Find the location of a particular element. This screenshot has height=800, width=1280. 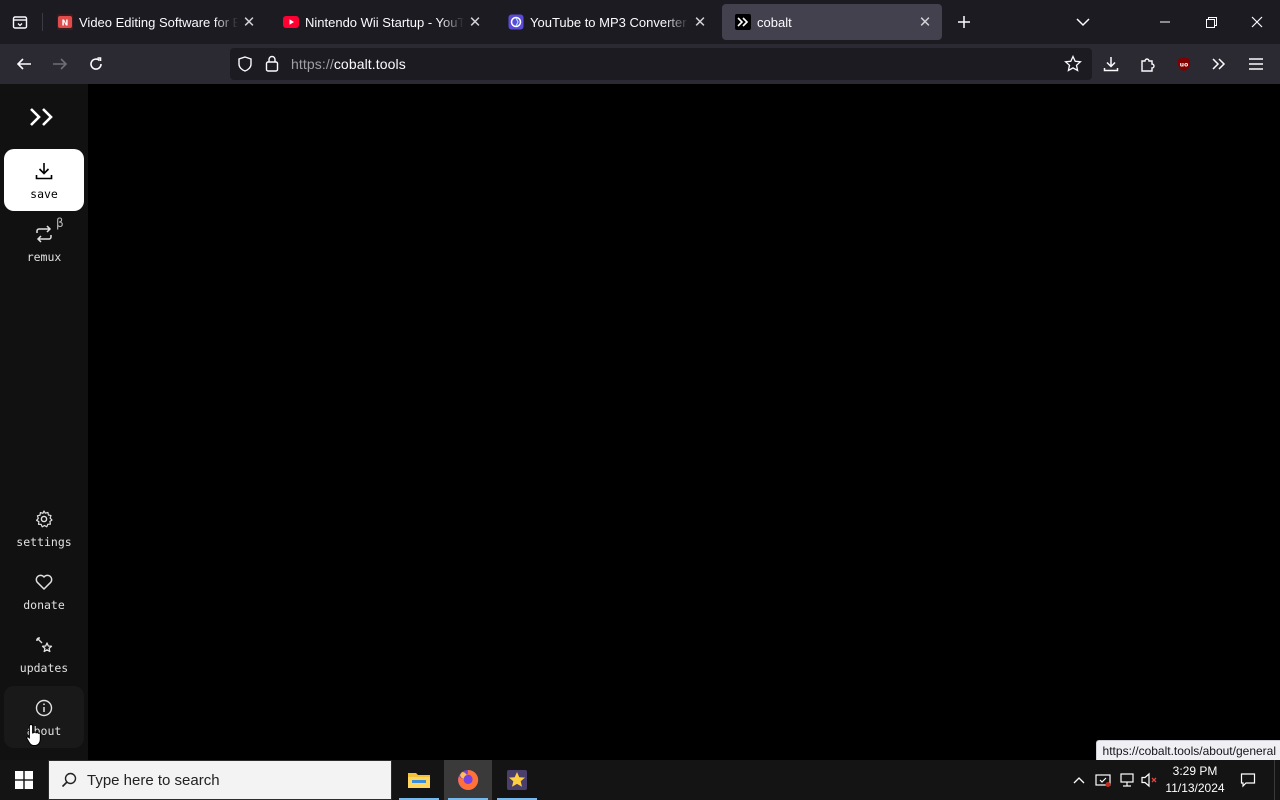

restore-icon is located at coordinates (1211, 22).